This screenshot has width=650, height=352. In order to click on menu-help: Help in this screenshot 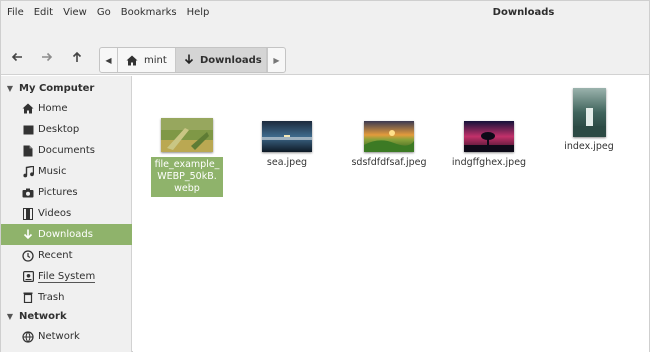, I will do `click(198, 13)`.